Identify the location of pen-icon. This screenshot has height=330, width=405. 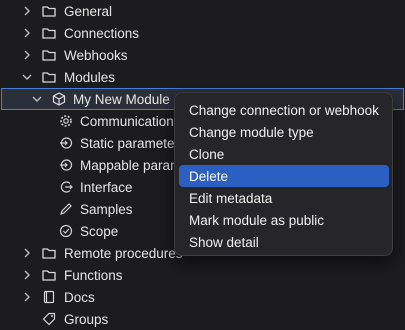
(66, 209).